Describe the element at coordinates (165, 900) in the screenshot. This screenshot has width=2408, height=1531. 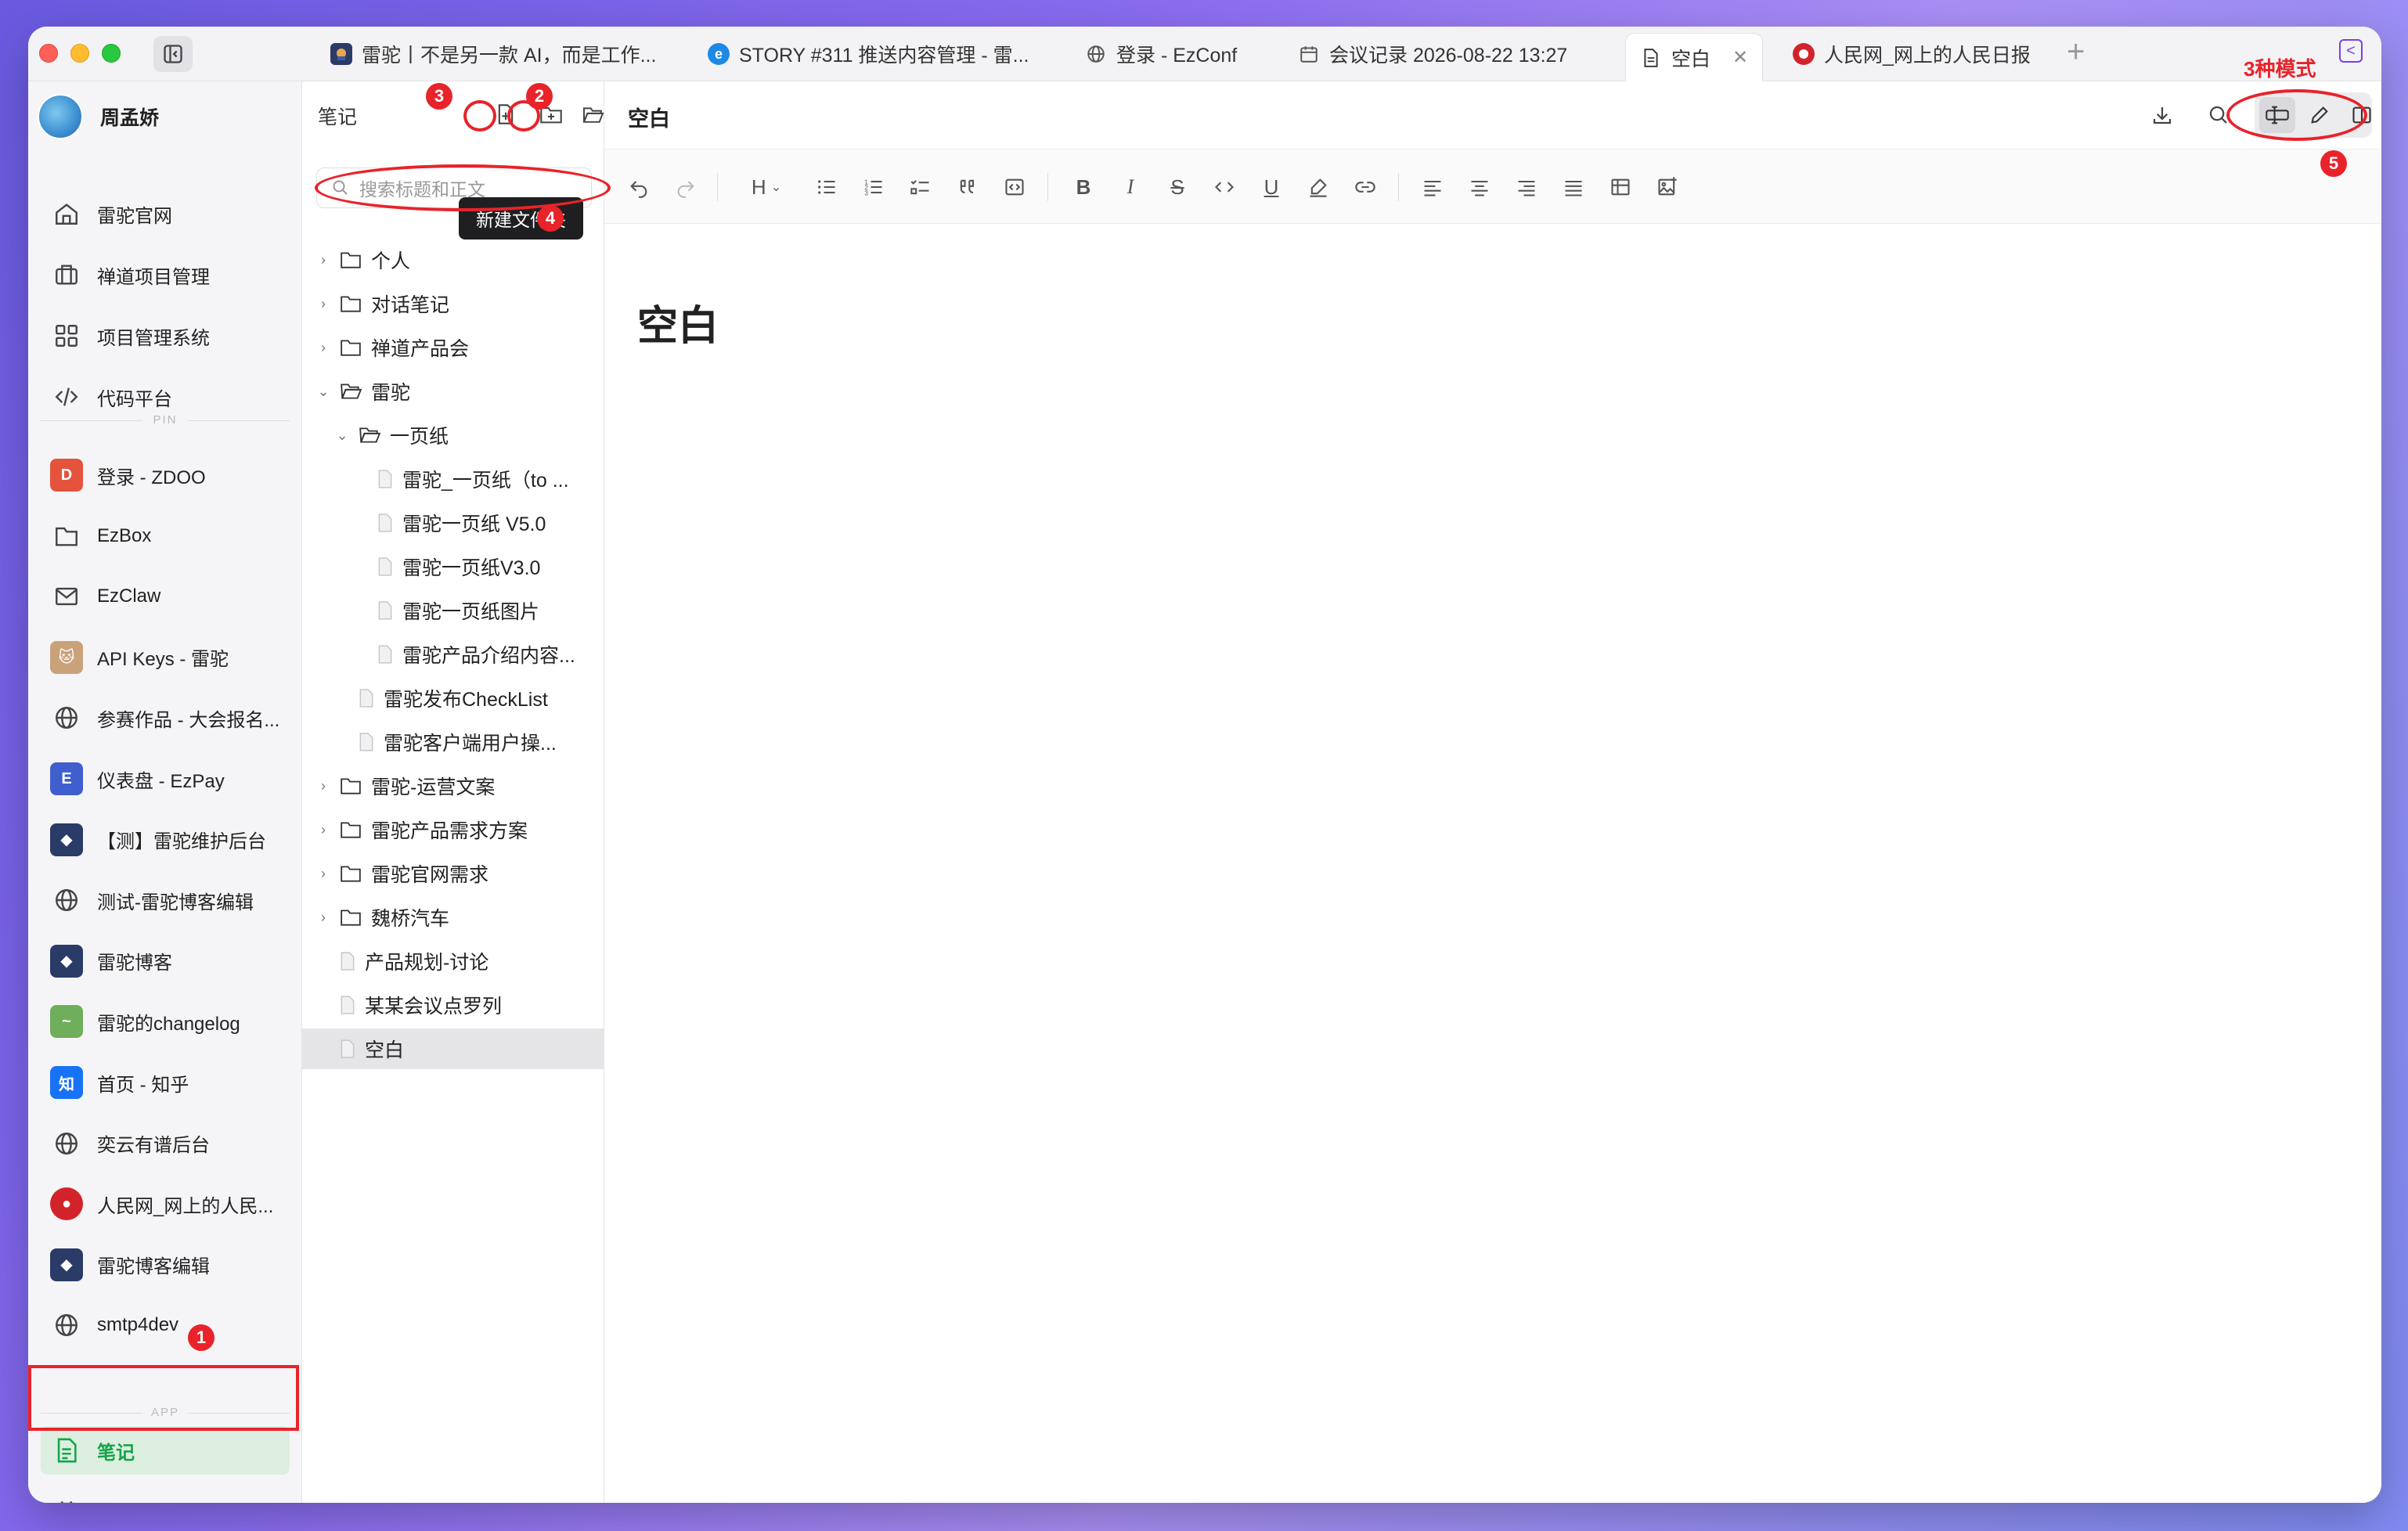
I see `sidebar-pinned-item: 测试-雷驼博客编辑` at that location.